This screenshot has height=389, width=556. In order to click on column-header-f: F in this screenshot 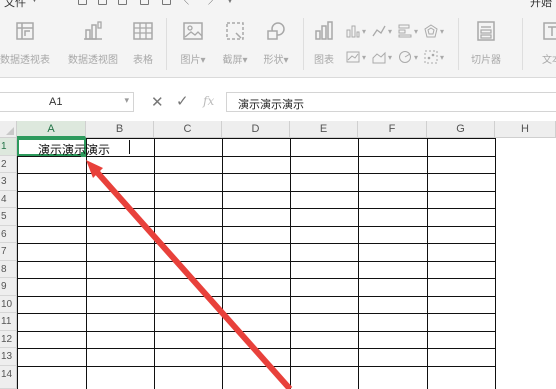, I will do `click(392, 129)`.